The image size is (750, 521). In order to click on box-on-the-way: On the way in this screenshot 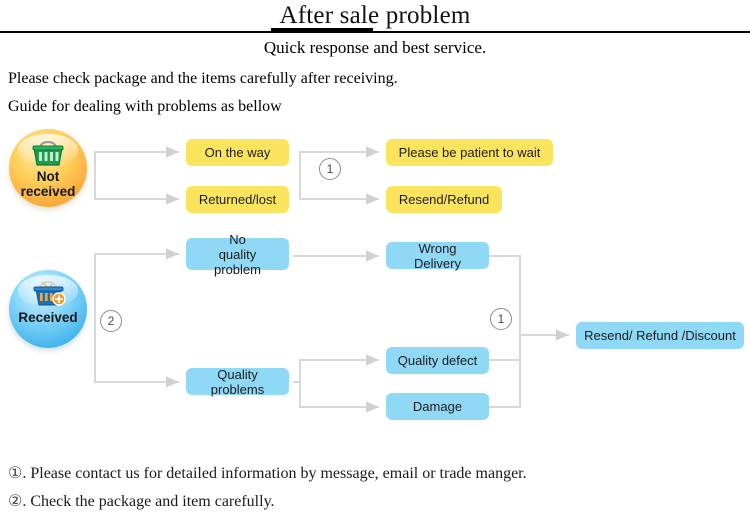, I will do `click(237, 152)`.